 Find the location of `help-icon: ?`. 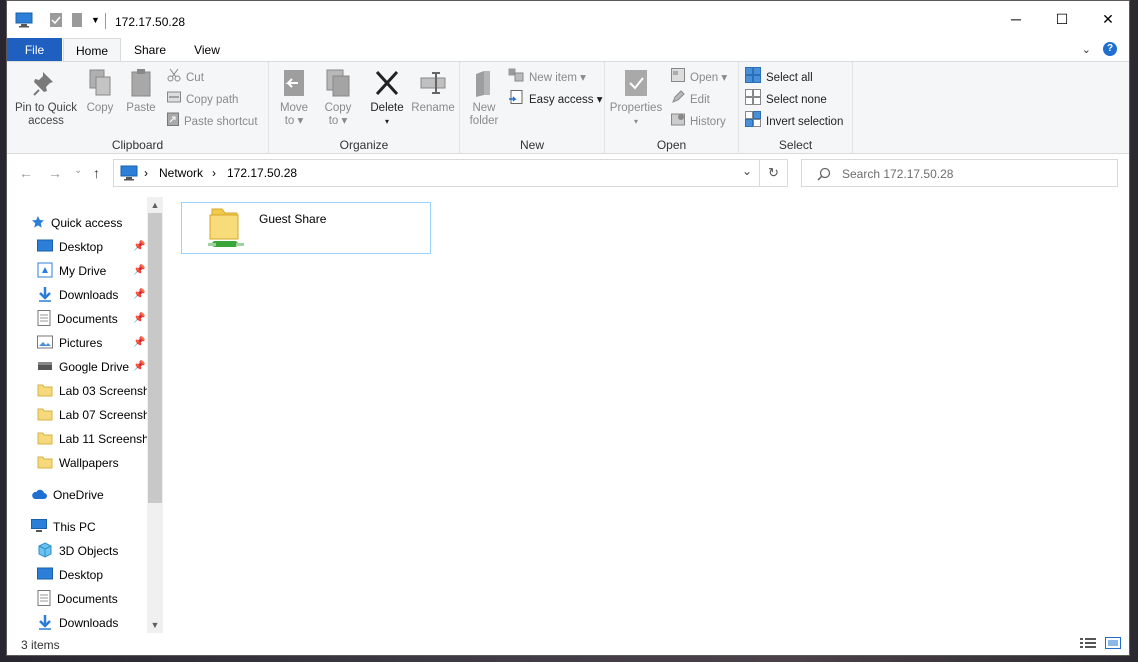

help-icon: ? is located at coordinates (1110, 49).